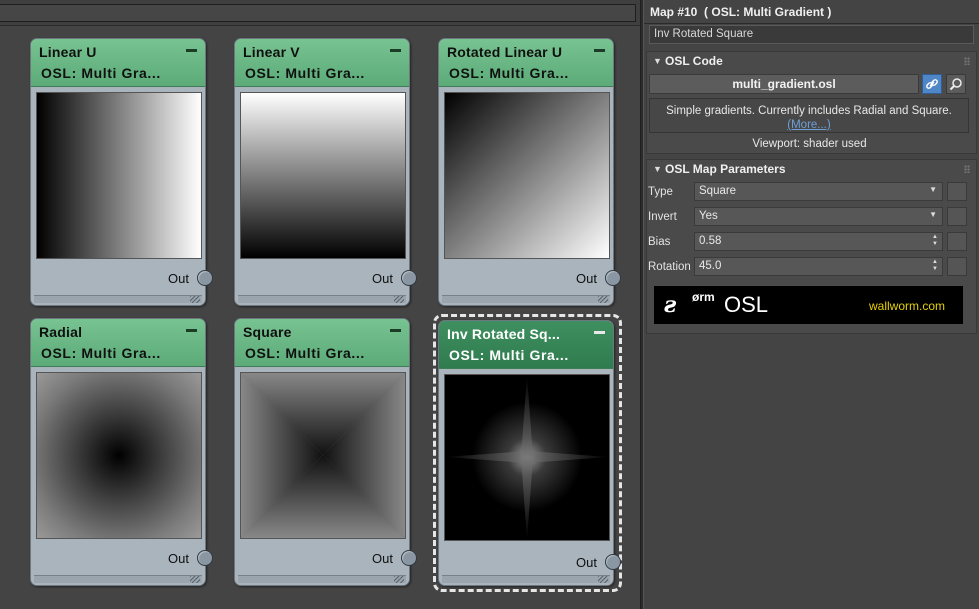 This screenshot has height=609, width=979. Describe the element at coordinates (818, 266) in the screenshot. I see `rotation-spinner: 45.0 ▲ ▼` at that location.